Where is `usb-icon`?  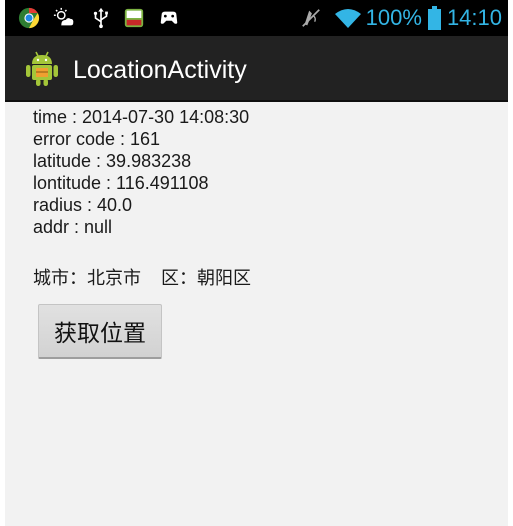 usb-icon is located at coordinates (100, 18).